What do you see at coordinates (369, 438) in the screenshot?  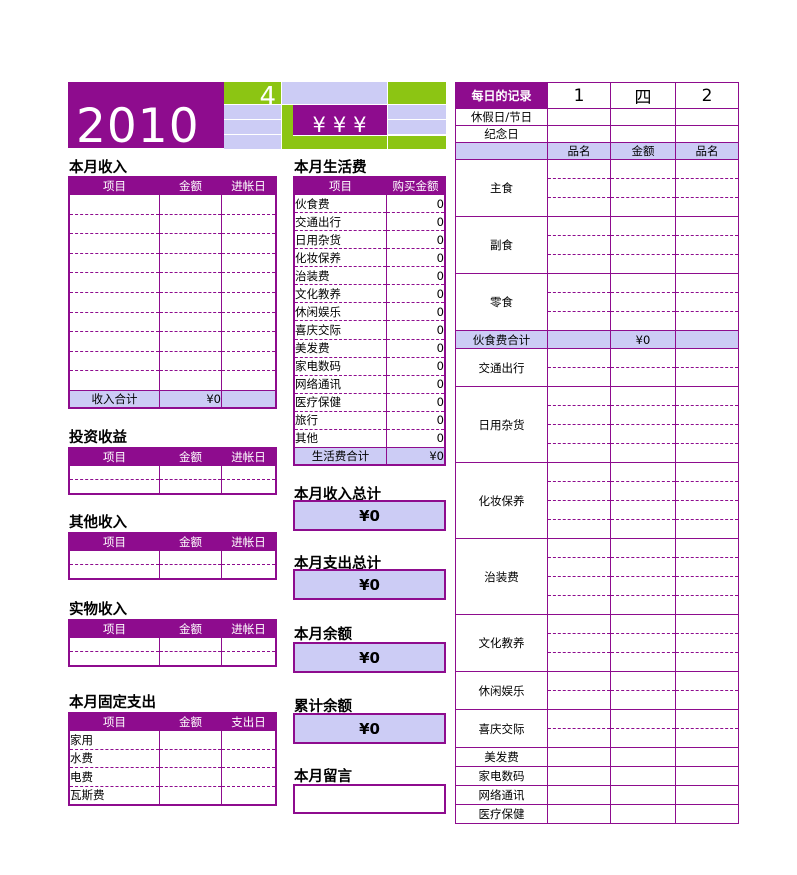 I see `table-row: 其他 0` at bounding box center [369, 438].